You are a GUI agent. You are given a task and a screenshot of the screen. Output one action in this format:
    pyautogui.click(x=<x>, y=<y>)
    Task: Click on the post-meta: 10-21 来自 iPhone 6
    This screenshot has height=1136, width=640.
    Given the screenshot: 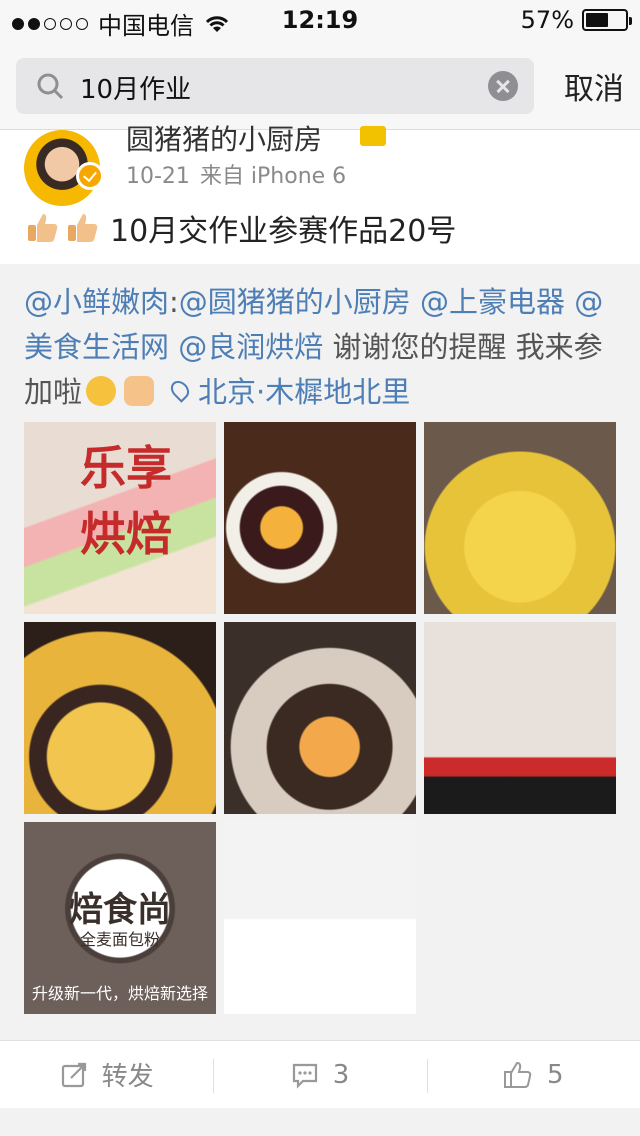 What is the action you would take?
    pyautogui.click(x=236, y=174)
    